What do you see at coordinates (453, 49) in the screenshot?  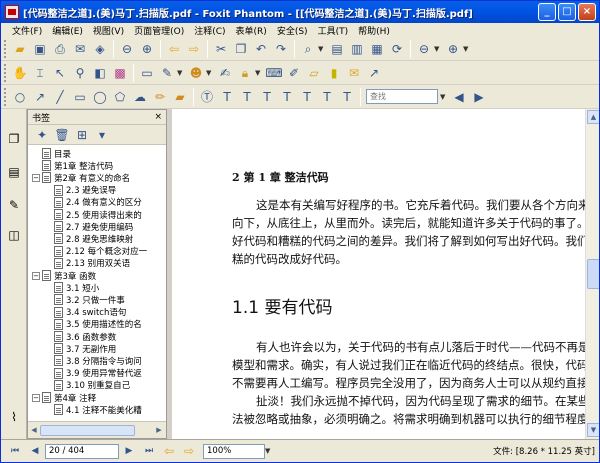 I see `zoom-in-icon: ⊕` at bounding box center [453, 49].